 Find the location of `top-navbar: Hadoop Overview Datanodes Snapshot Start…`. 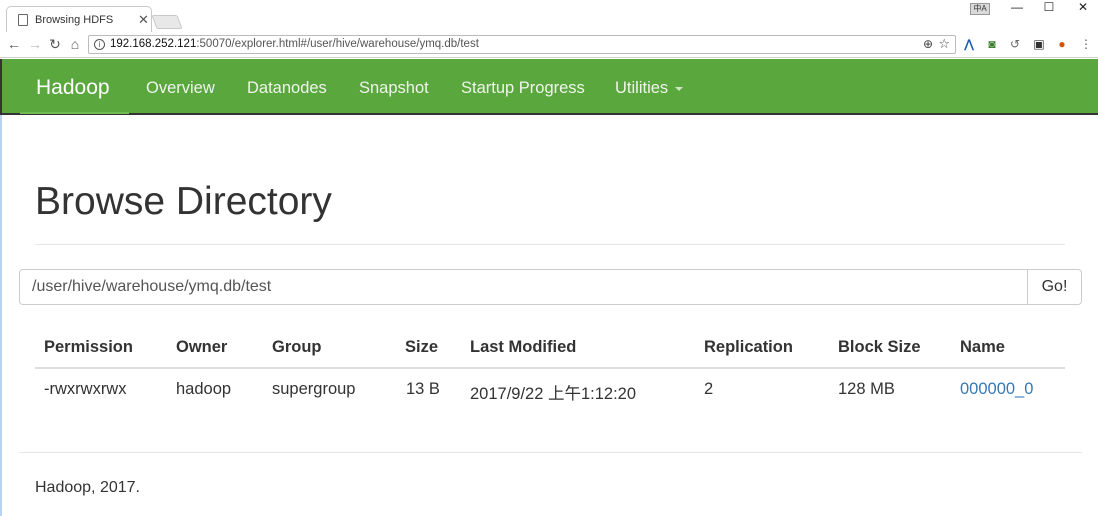

top-navbar: Hadoop Overview Datanodes Snapshot Start… is located at coordinates (549, 87).